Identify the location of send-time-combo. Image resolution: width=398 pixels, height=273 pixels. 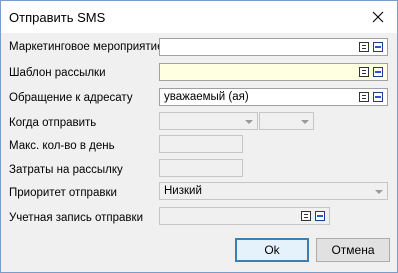
(286, 121).